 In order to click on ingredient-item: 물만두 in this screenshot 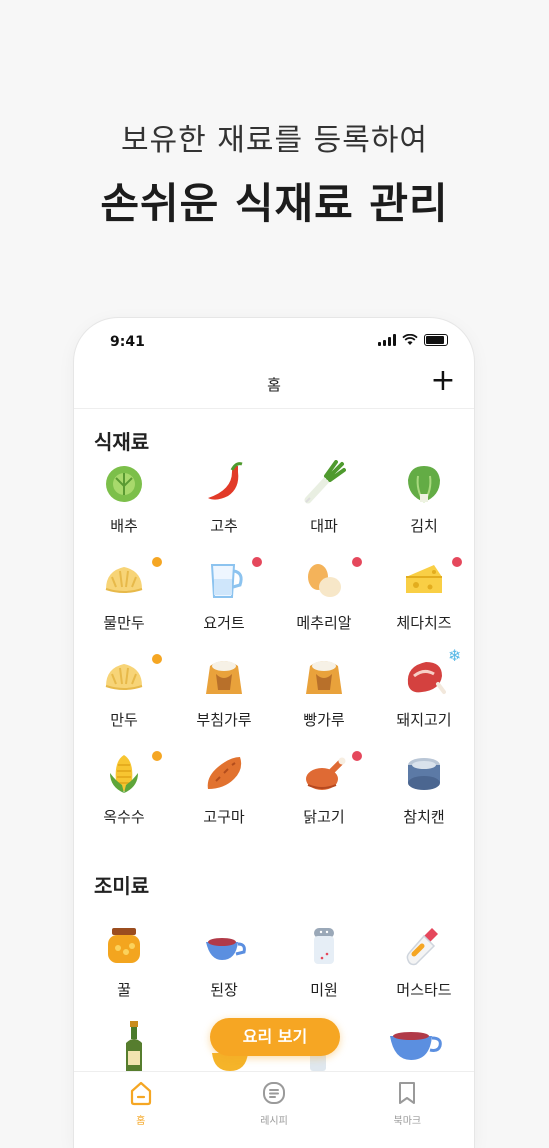, I will do `click(124, 605)`.